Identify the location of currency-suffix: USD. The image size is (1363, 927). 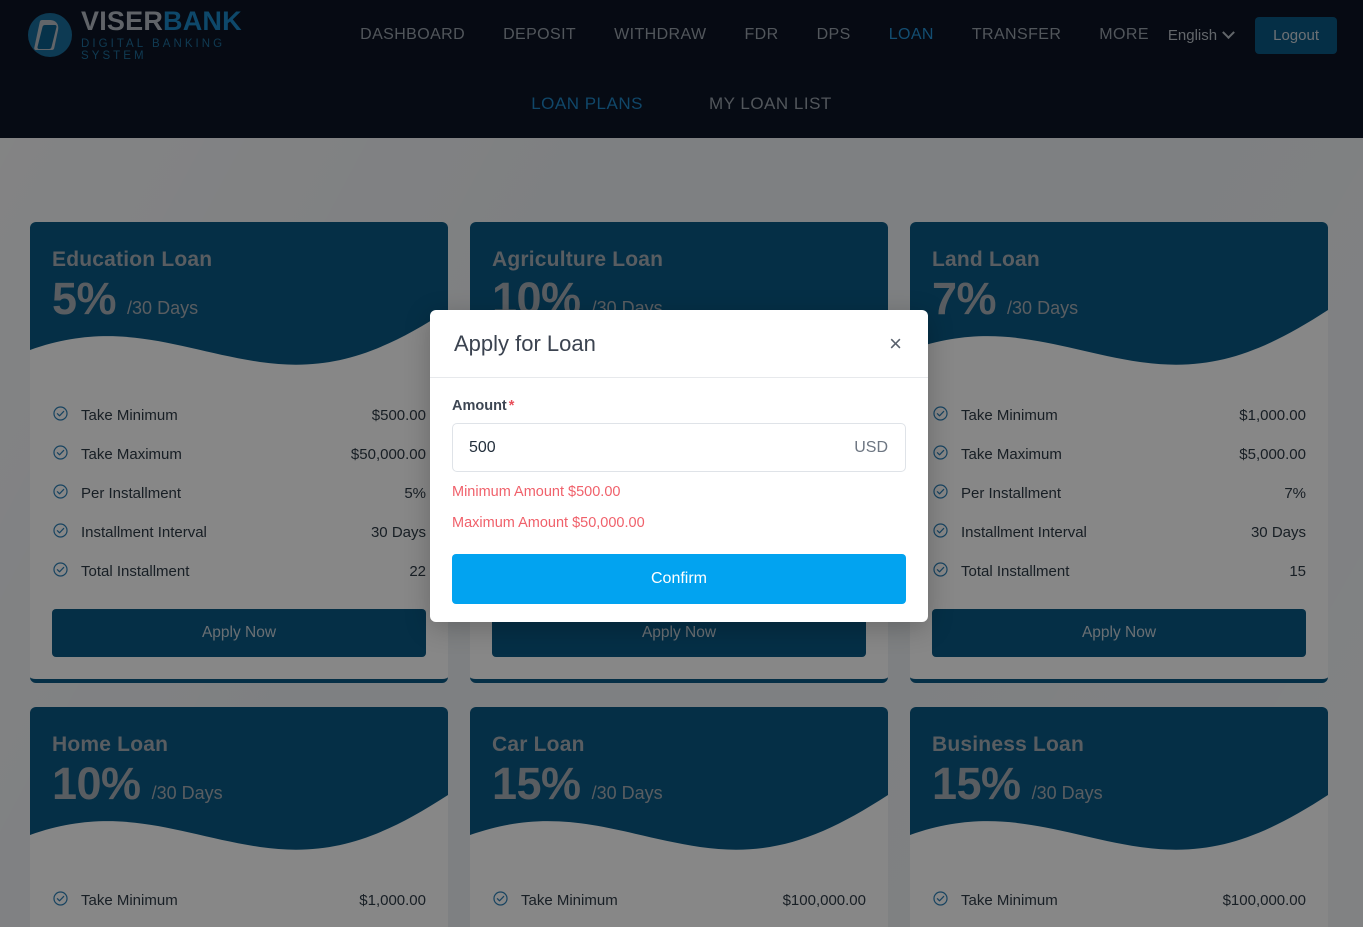
(871, 447).